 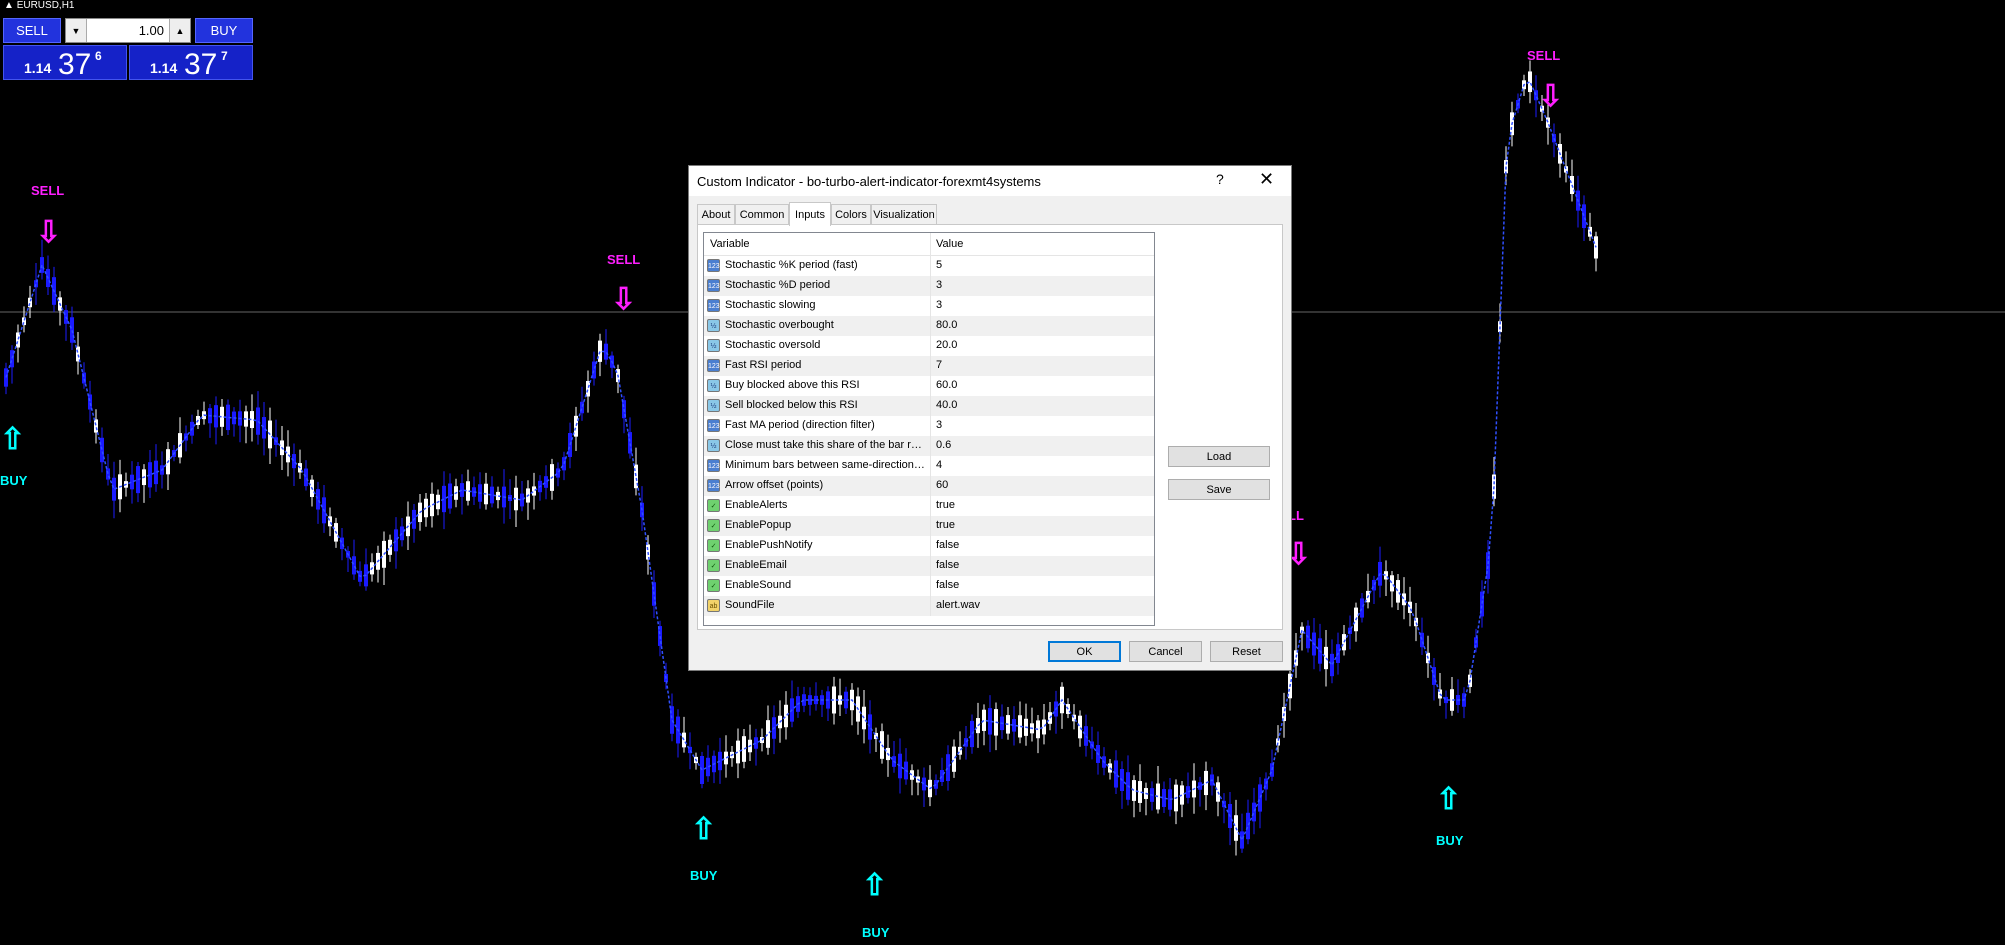 What do you see at coordinates (946, 345) in the screenshot?
I see `variable-value: 20.0` at bounding box center [946, 345].